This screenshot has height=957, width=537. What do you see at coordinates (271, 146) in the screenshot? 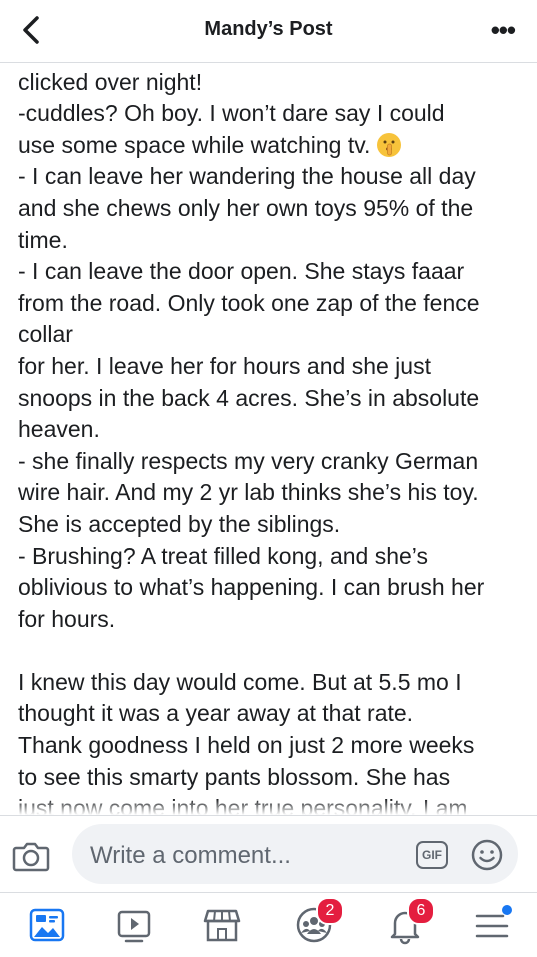
I see `post-text-line: use some space while watching tv.` at bounding box center [271, 146].